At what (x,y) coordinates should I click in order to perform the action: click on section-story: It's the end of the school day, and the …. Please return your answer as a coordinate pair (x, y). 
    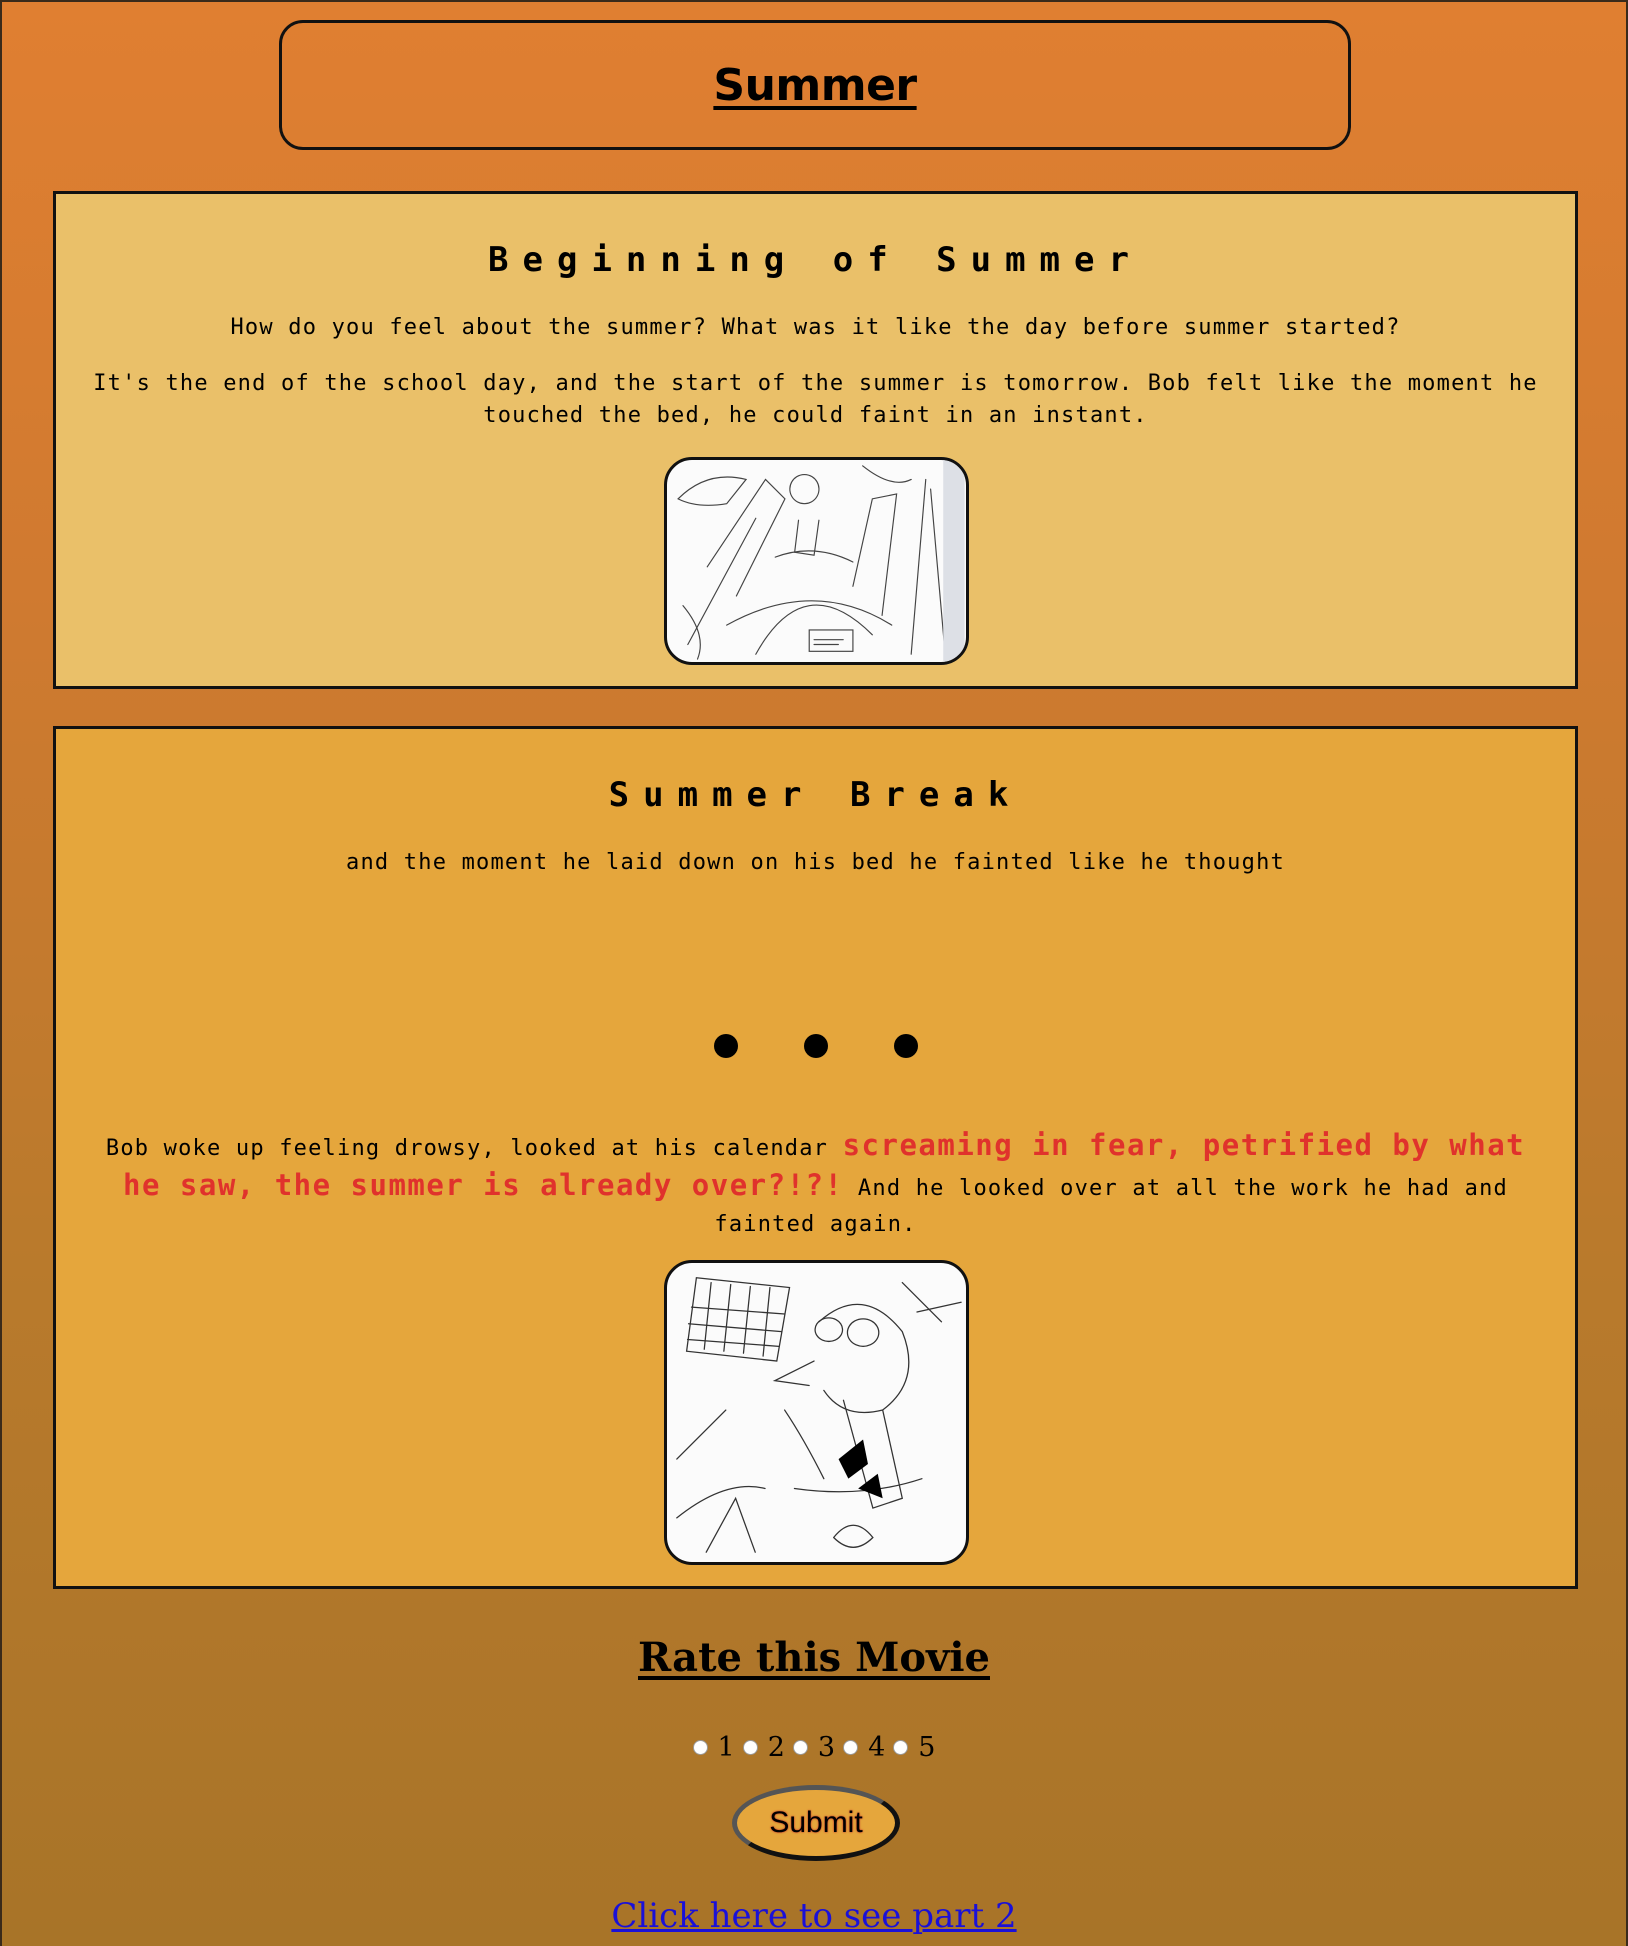
    Looking at the image, I should click on (815, 399).